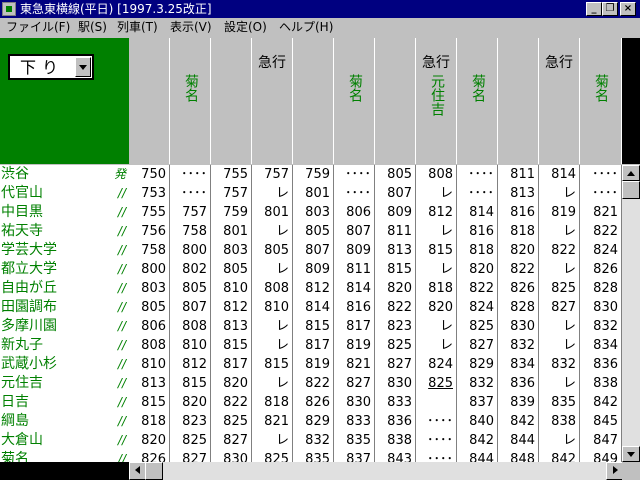 This screenshot has height=480, width=640. Describe the element at coordinates (320, 9) in the screenshot. I see `title-bar: 東急東横線(平日) [1997.3.25改正] _ ❐ ×` at that location.